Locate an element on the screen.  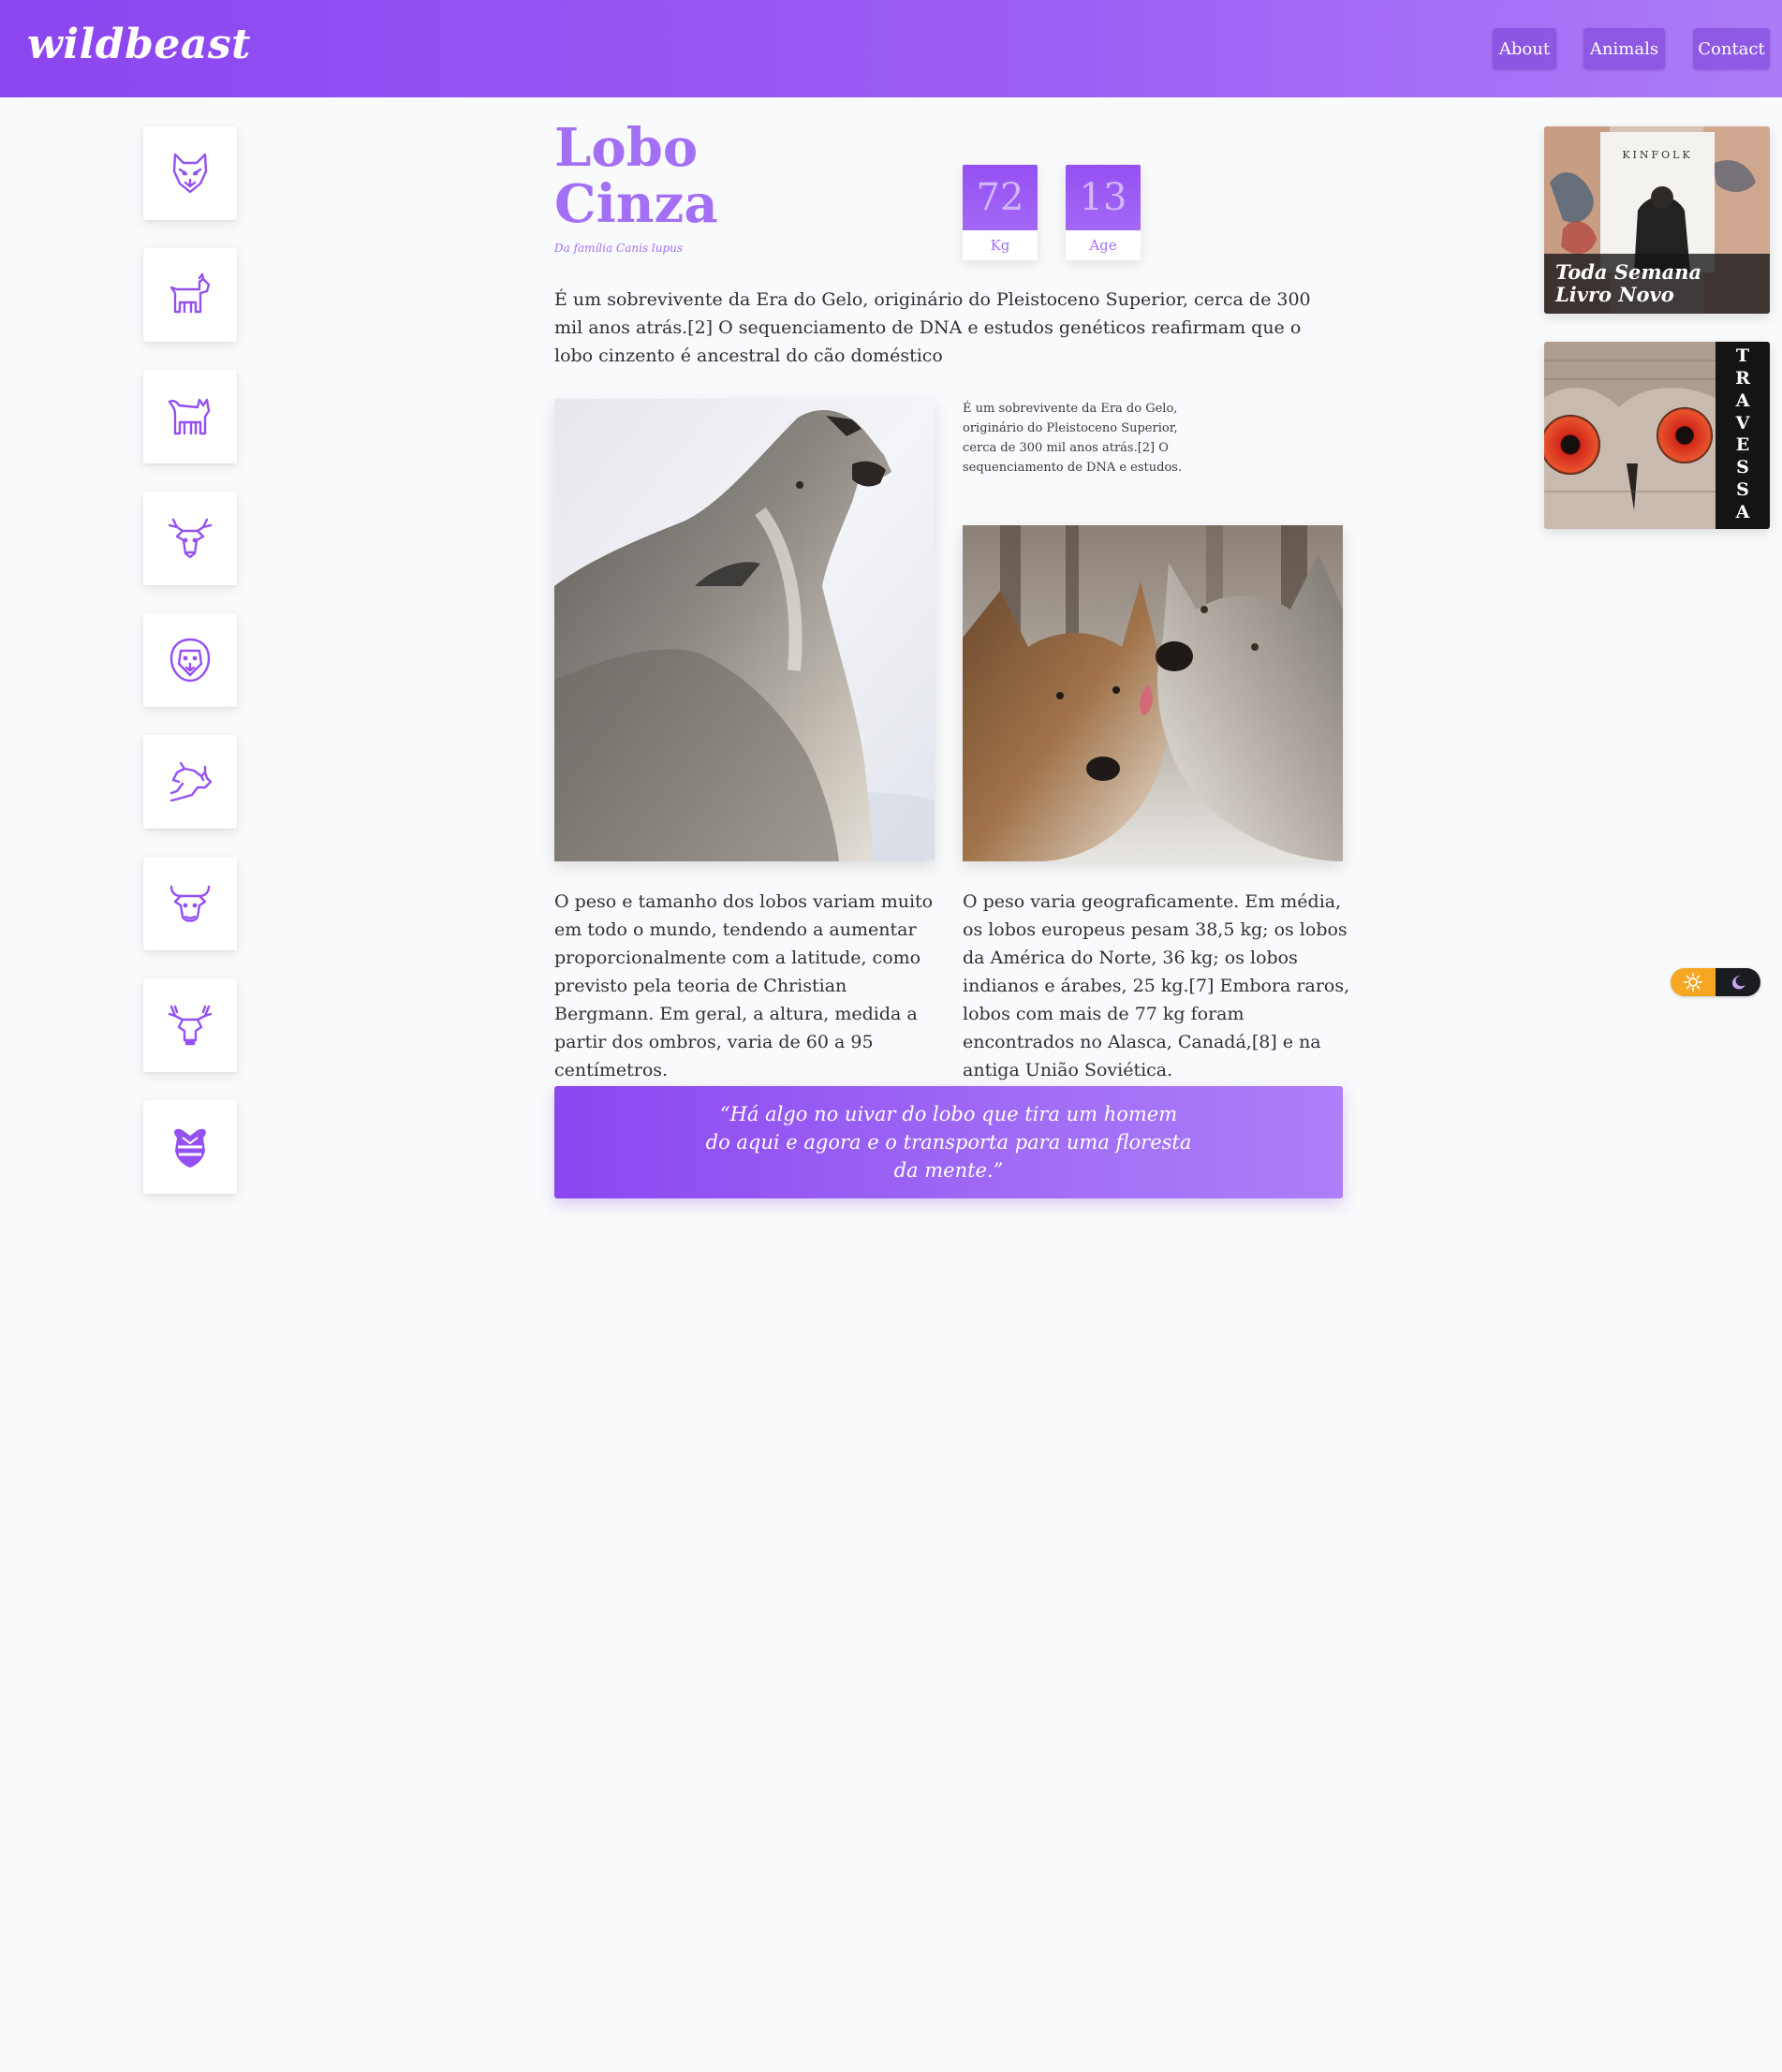
nav-contact-button: Contact is located at coordinates (1731, 48).